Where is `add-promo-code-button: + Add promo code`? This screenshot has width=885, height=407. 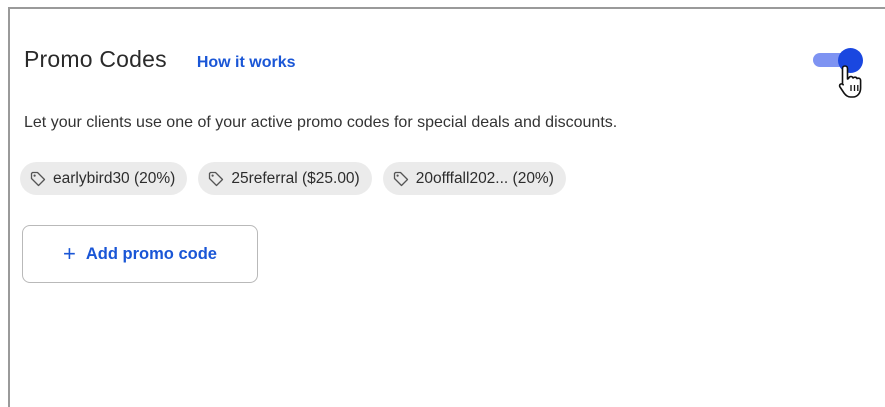 add-promo-code-button: + Add promo code is located at coordinates (140, 254).